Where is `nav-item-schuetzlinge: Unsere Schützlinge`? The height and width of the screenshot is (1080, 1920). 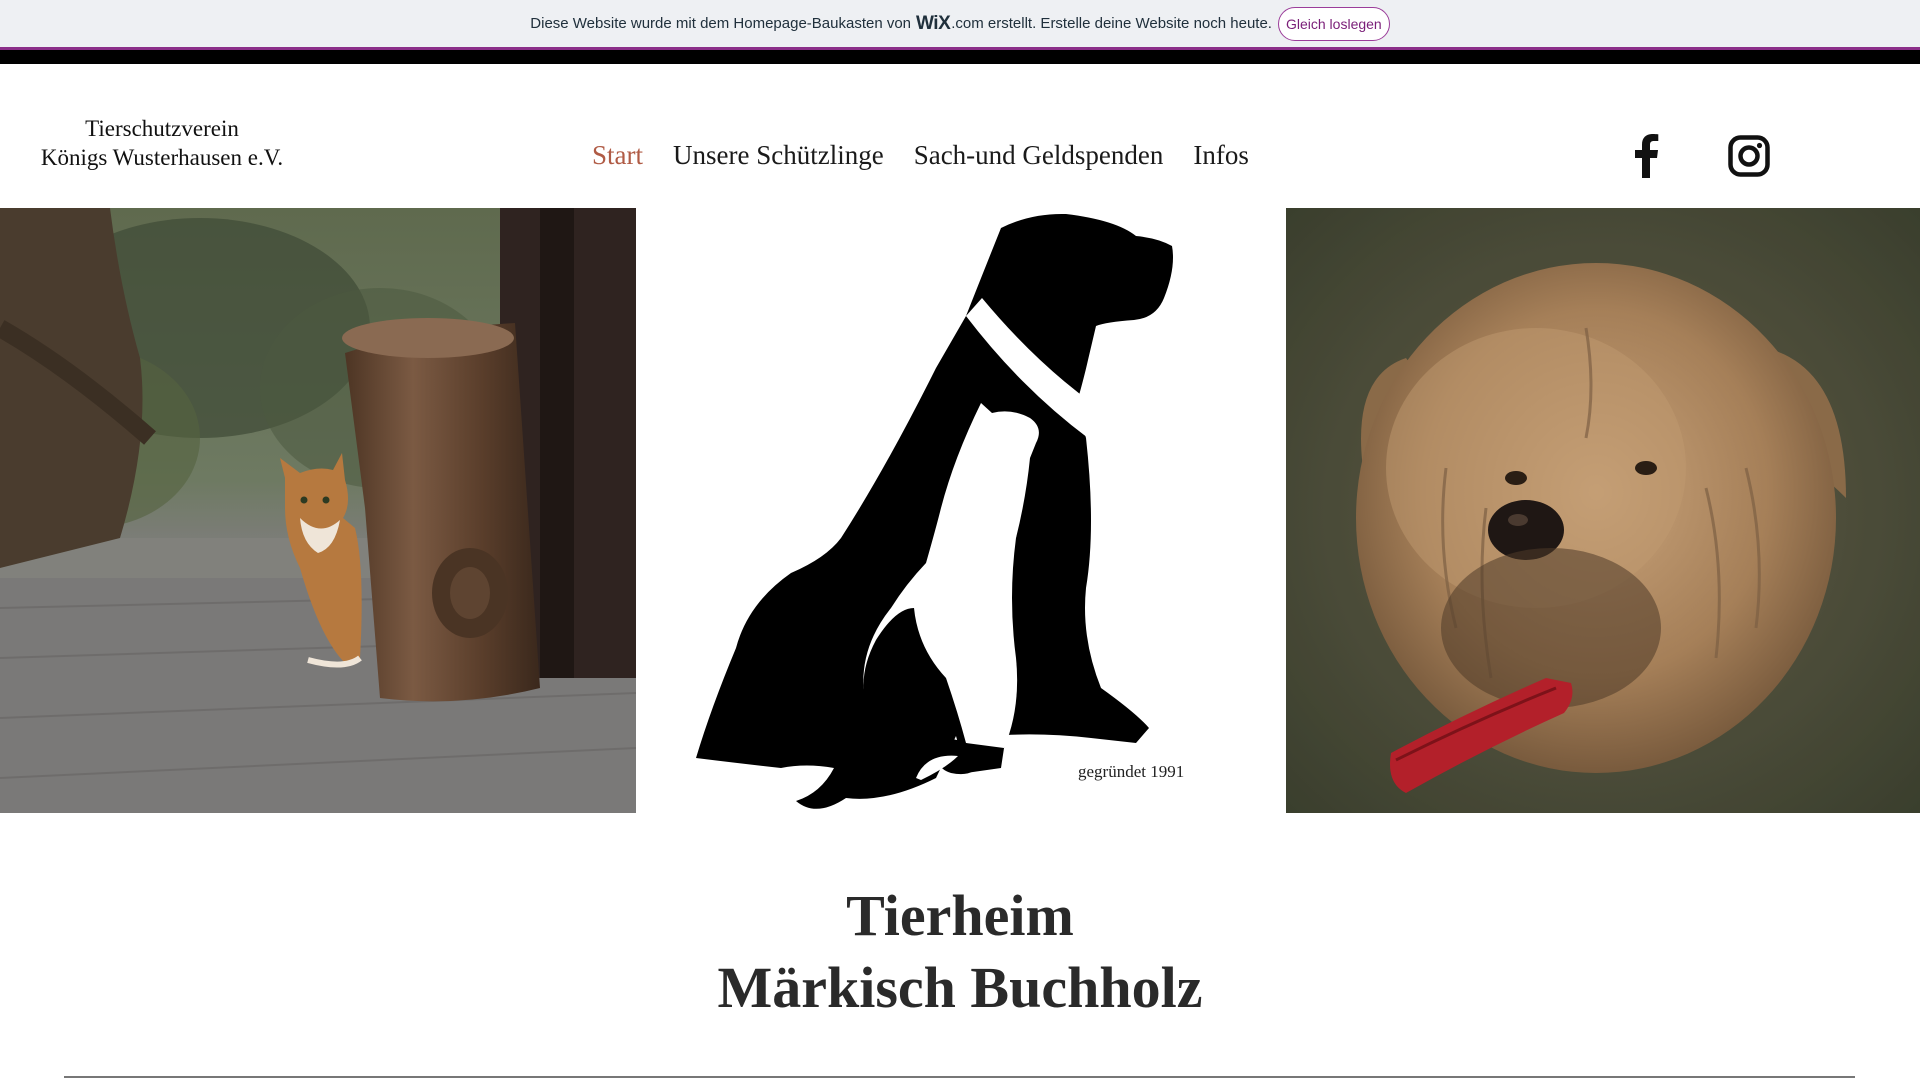
nav-item-schuetzlinge: Unsere Schützlinge is located at coordinates (778, 155).